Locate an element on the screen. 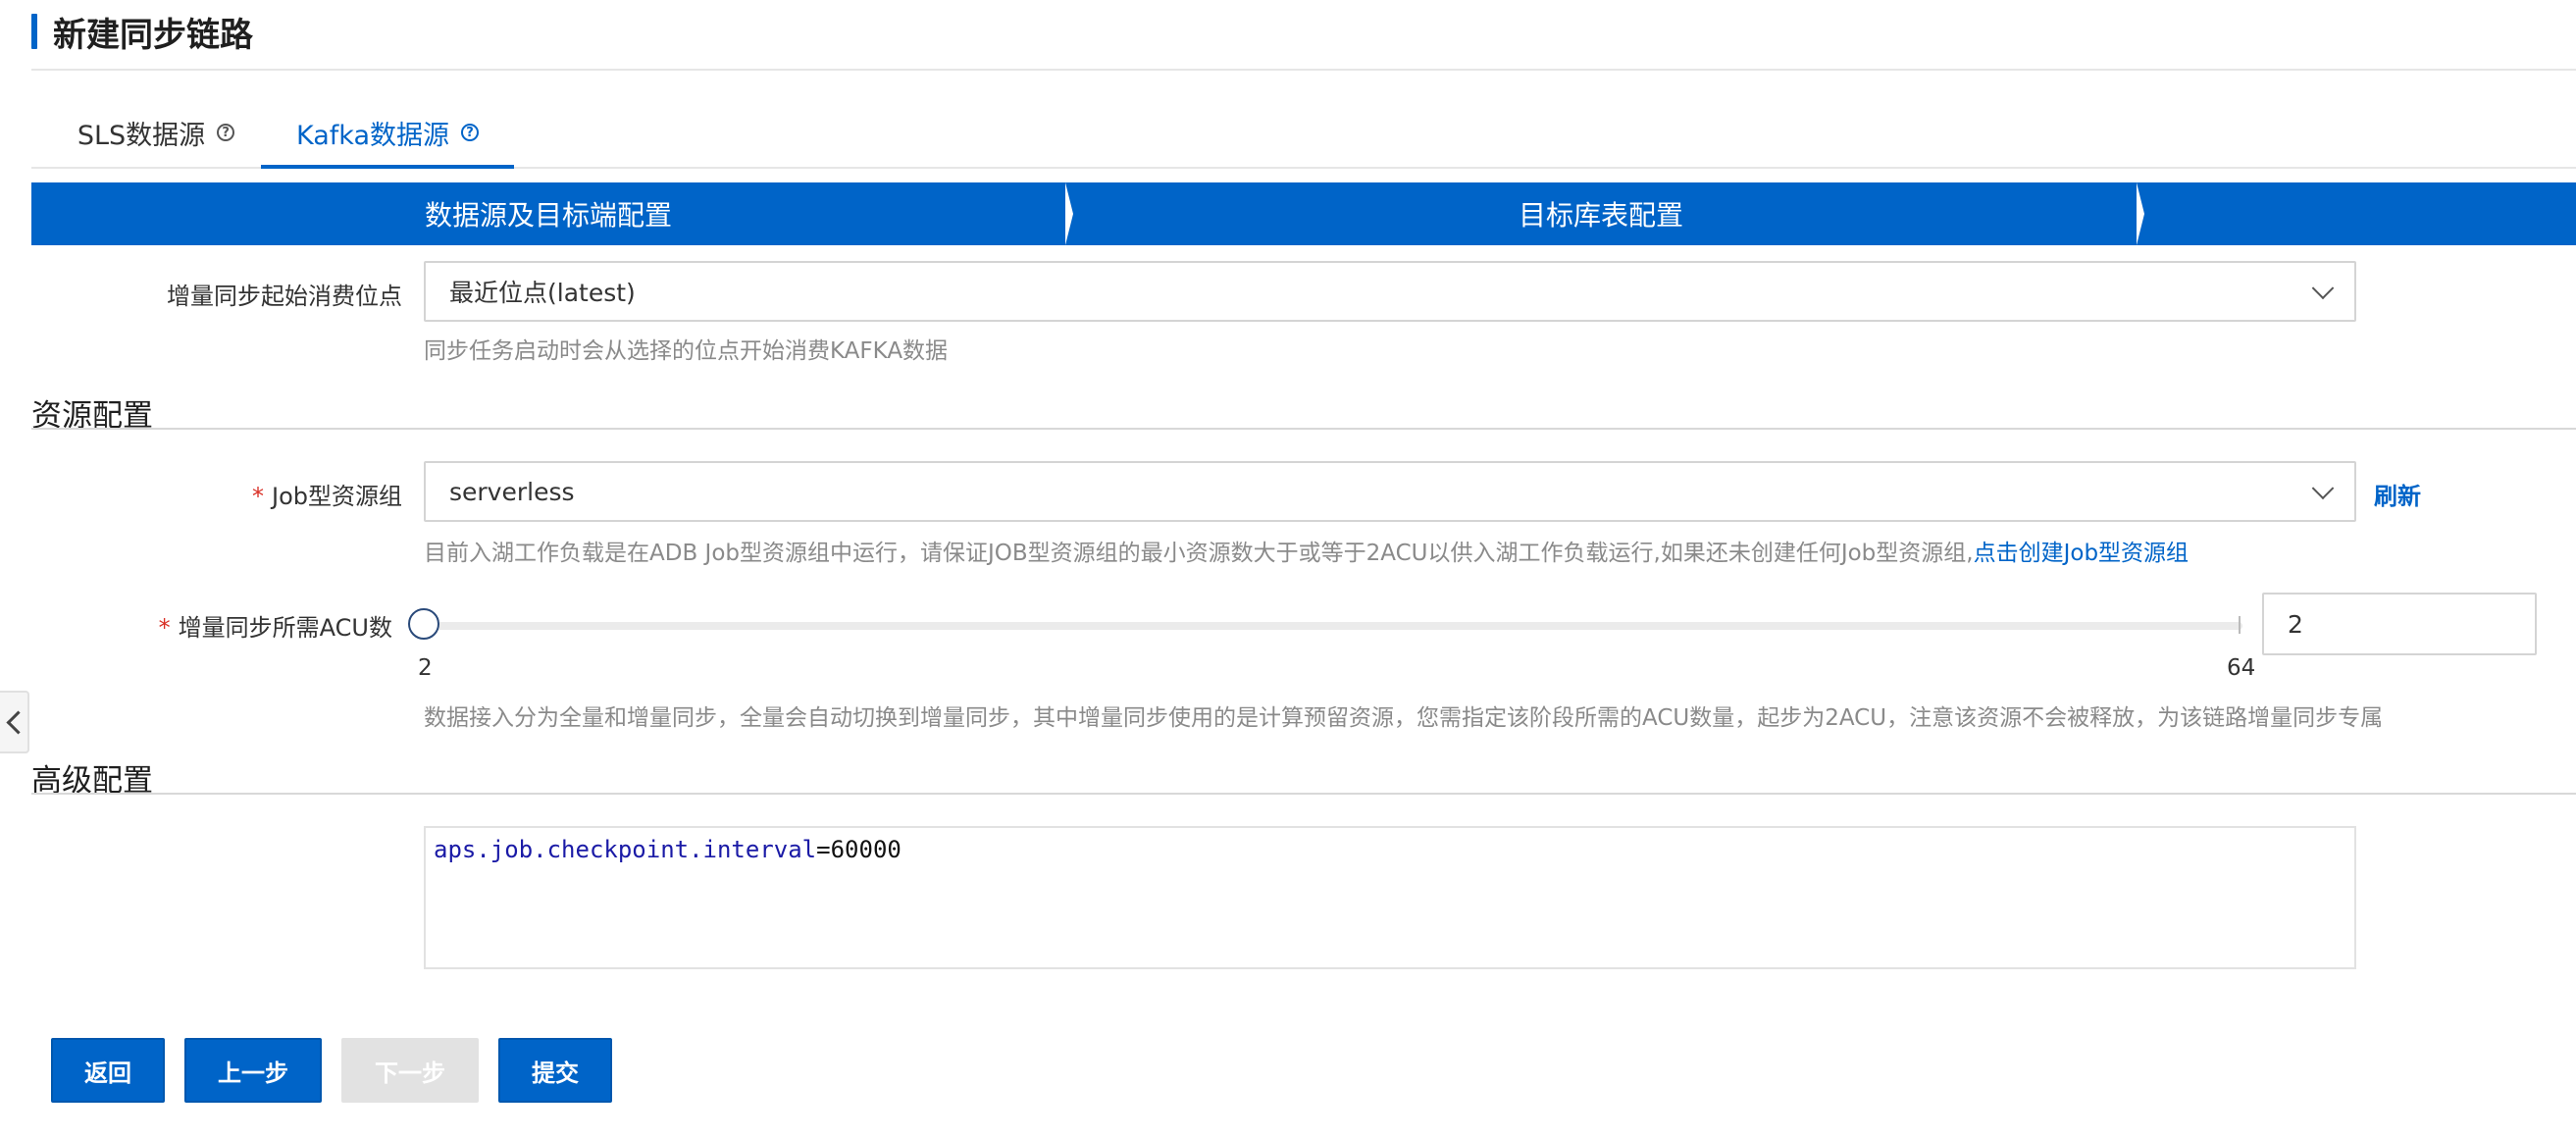  config-value: 60000 is located at coordinates (866, 849).